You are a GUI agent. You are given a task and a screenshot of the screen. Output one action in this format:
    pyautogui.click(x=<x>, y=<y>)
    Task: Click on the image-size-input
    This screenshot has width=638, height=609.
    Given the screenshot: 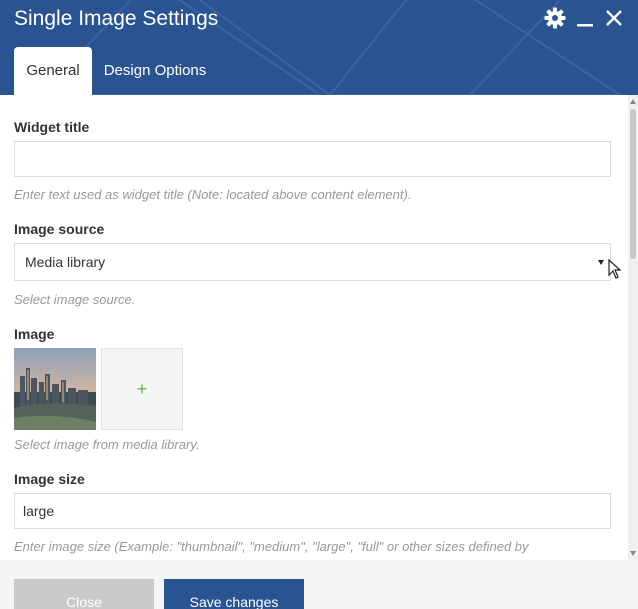 What is the action you would take?
    pyautogui.click(x=312, y=511)
    